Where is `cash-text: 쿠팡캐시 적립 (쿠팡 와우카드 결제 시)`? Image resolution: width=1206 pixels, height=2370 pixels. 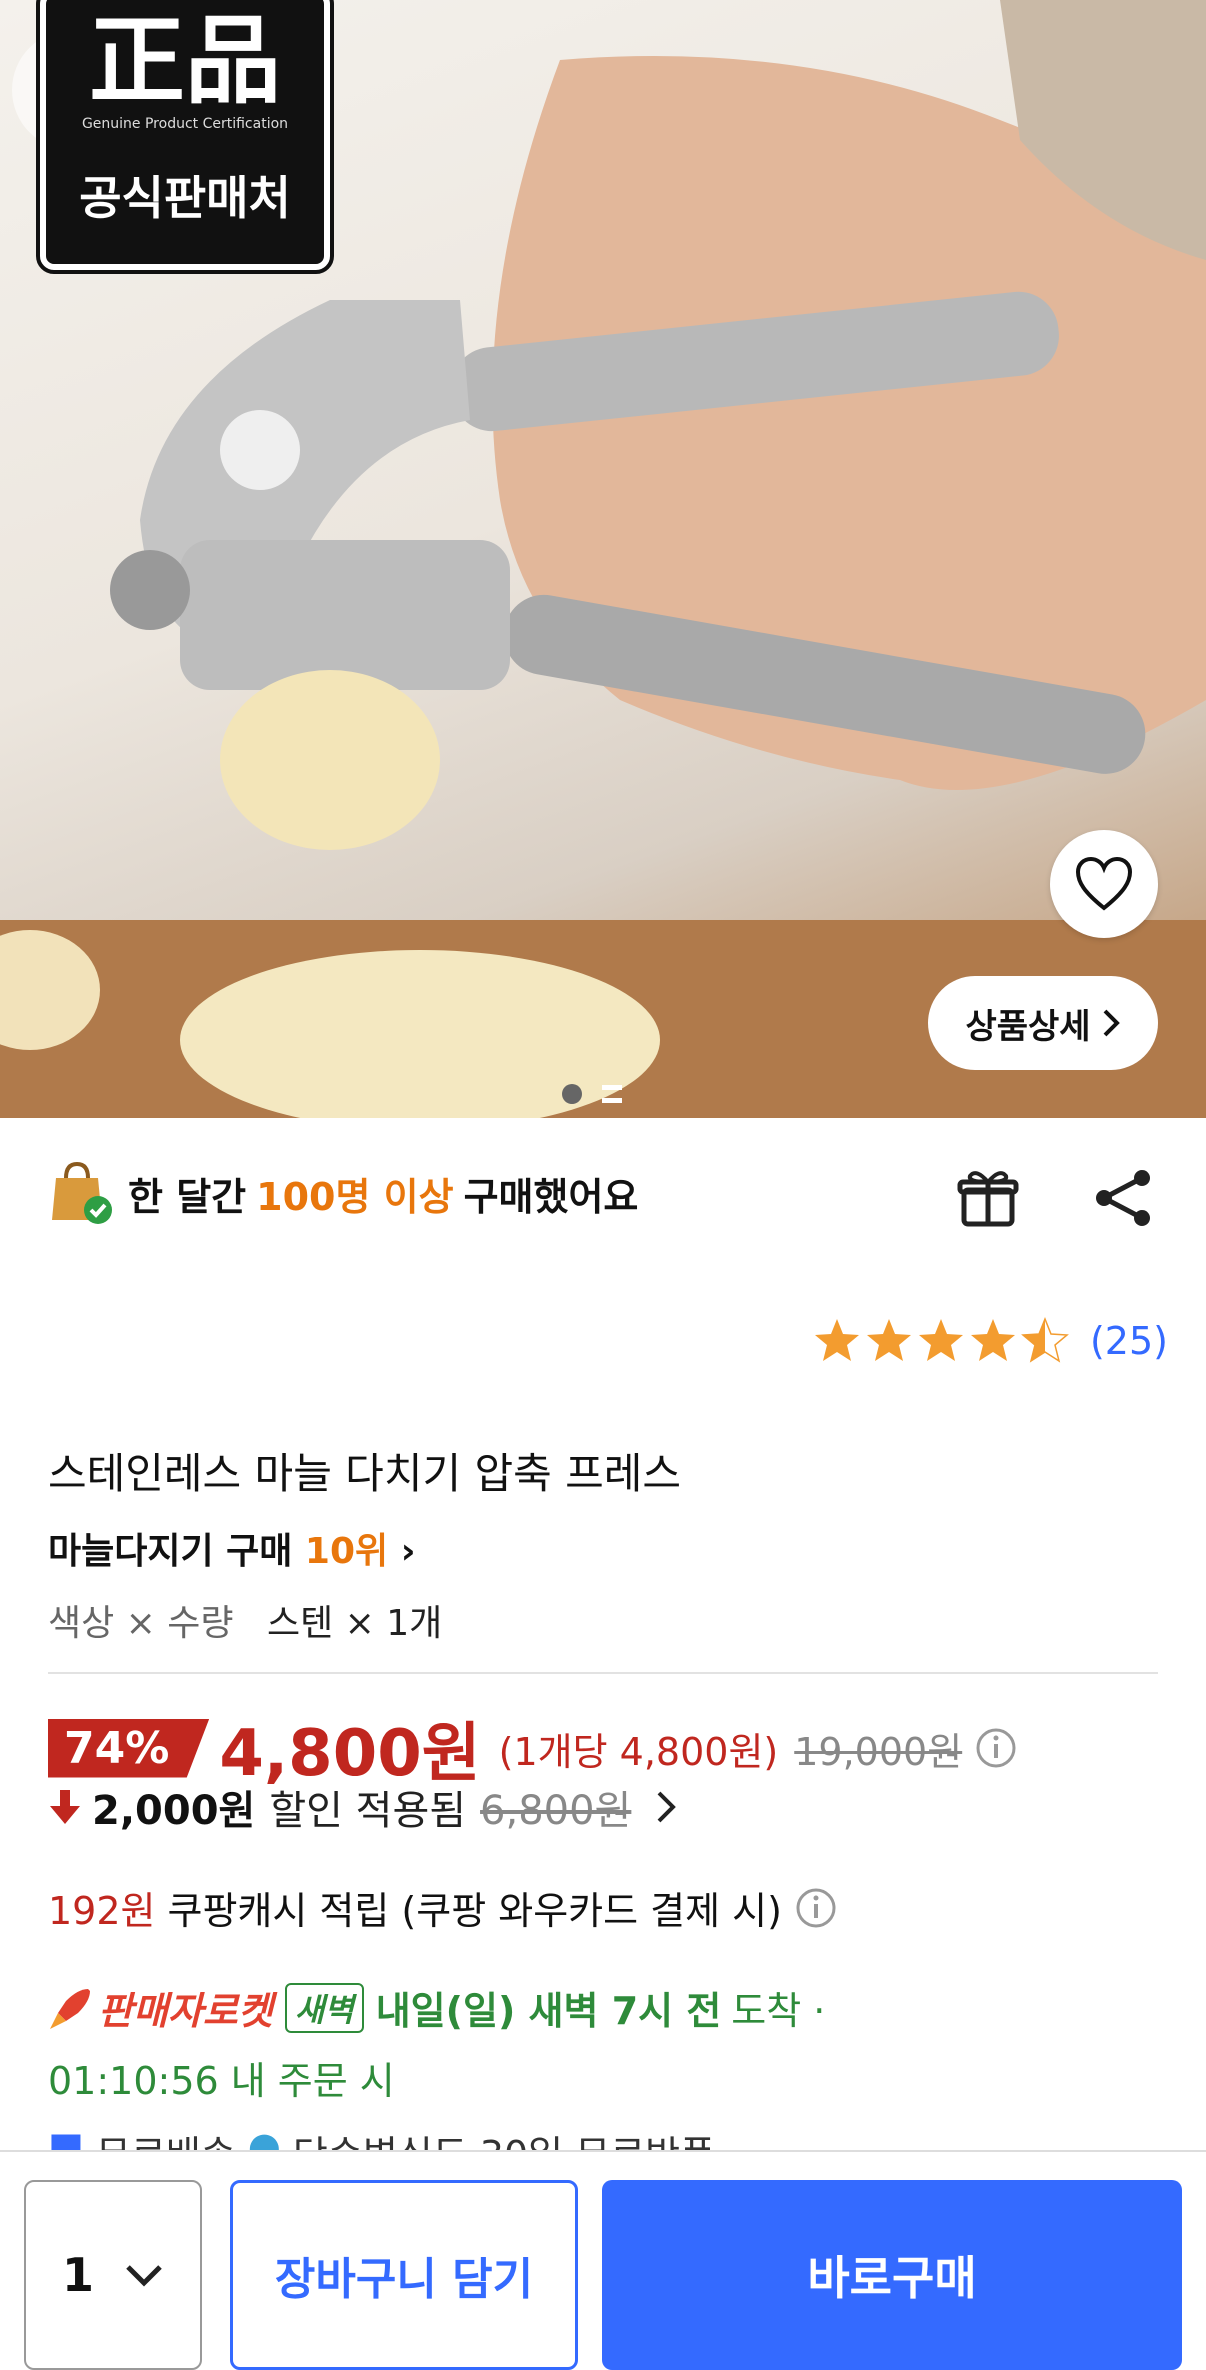 cash-text: 쿠팡캐시 적립 (쿠팡 와우카드 결제 시) is located at coordinates (474, 1911).